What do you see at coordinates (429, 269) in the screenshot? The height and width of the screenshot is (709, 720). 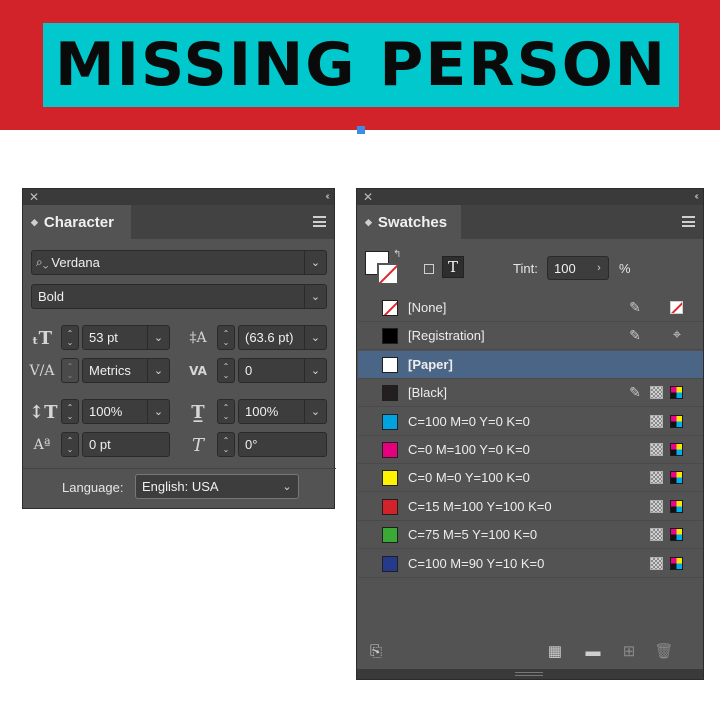 I see `formatting-container-icon` at bounding box center [429, 269].